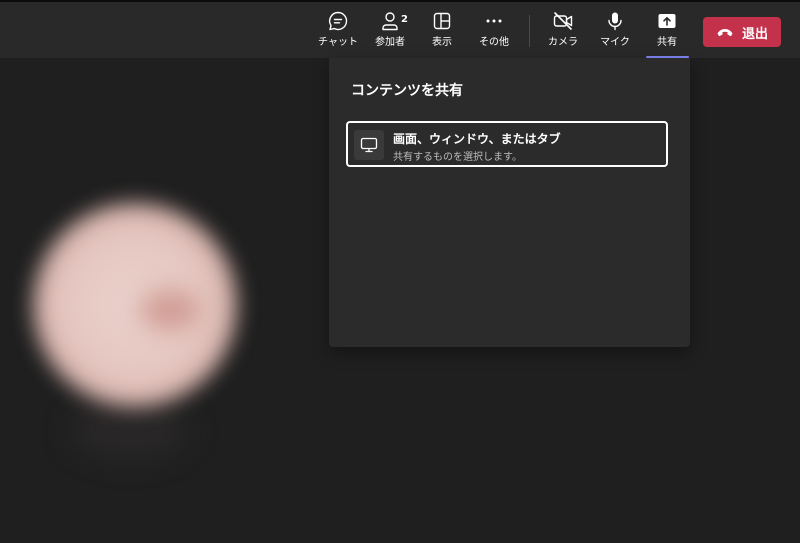  What do you see at coordinates (390, 42) in the screenshot?
I see `participants-label: 参加者` at bounding box center [390, 42].